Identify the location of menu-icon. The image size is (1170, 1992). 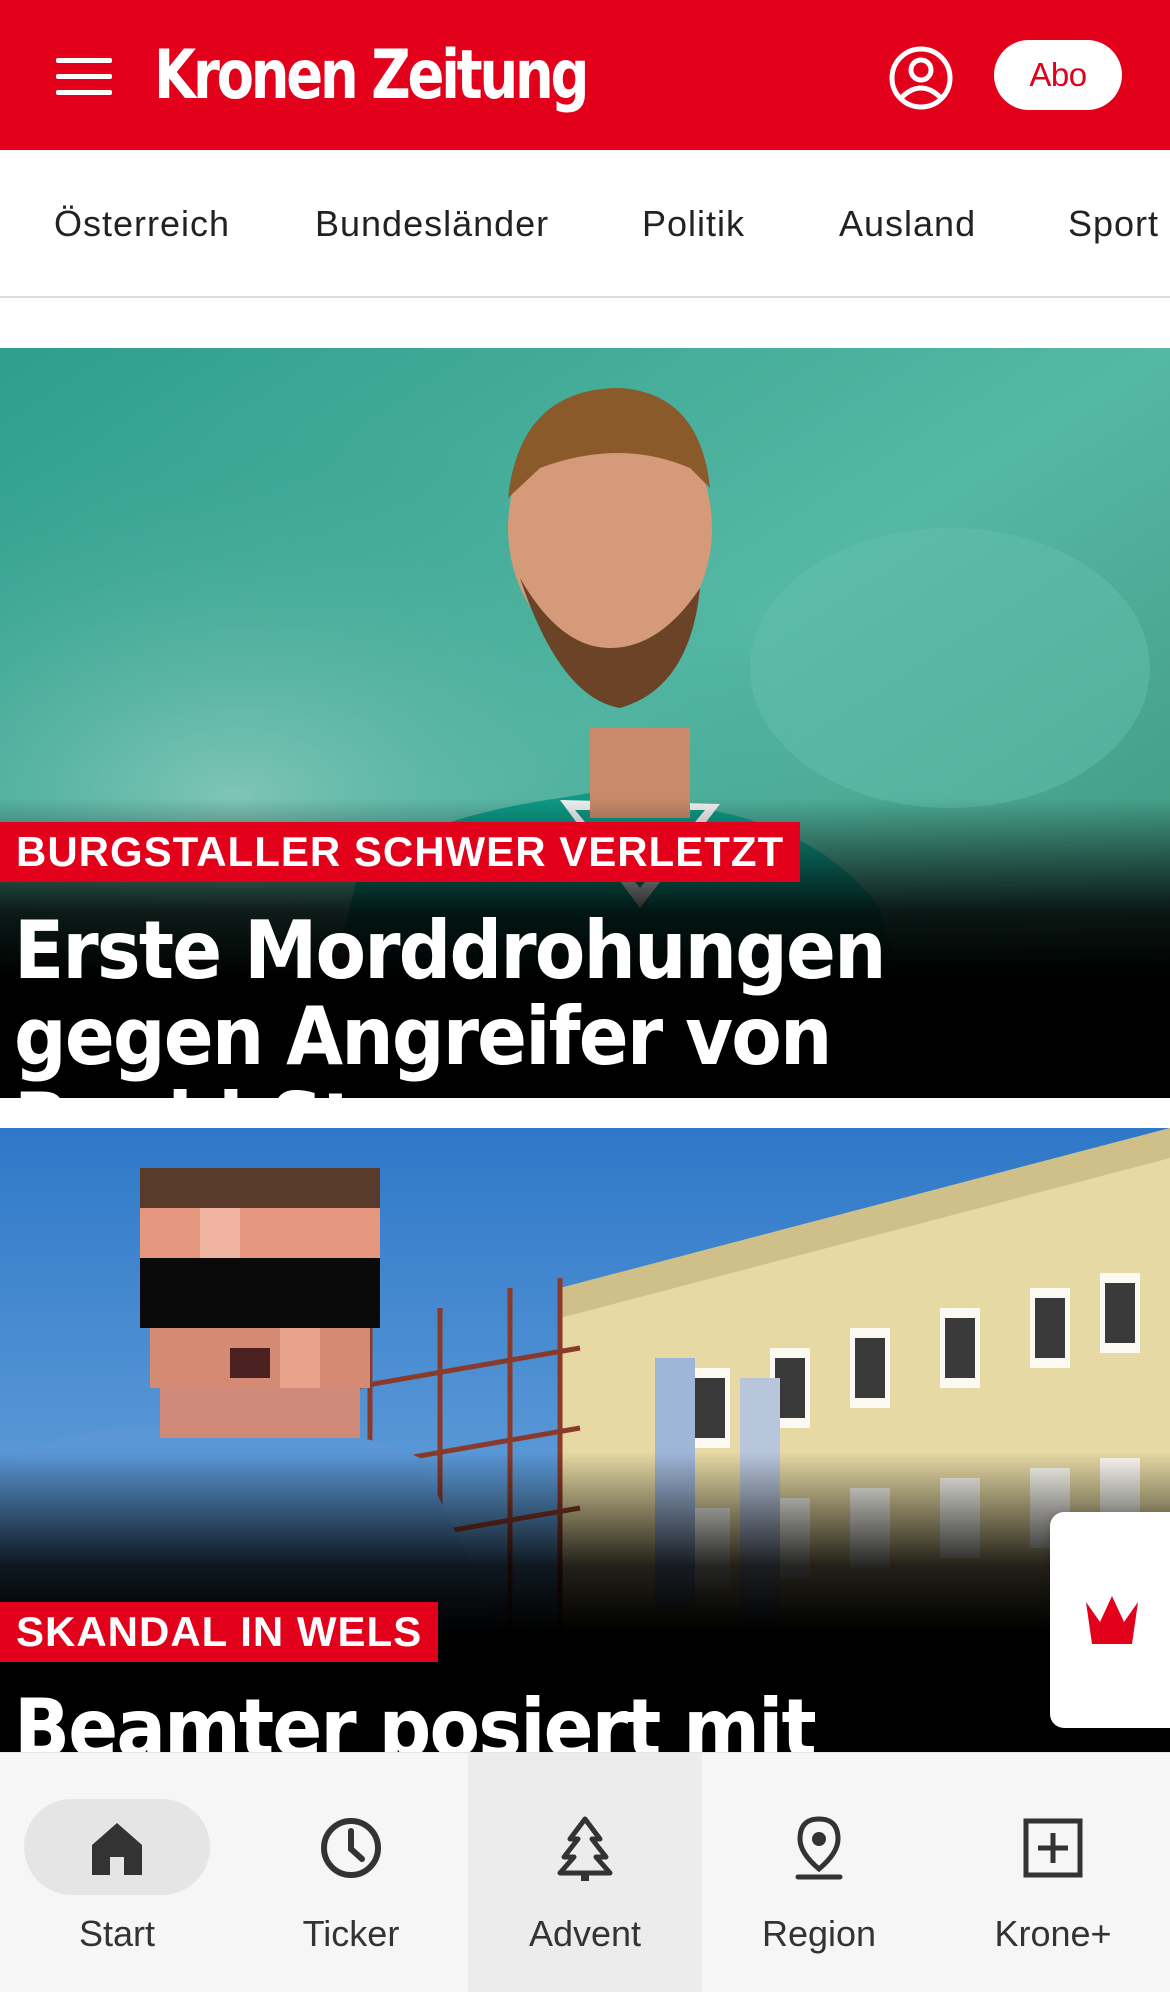
(85, 75).